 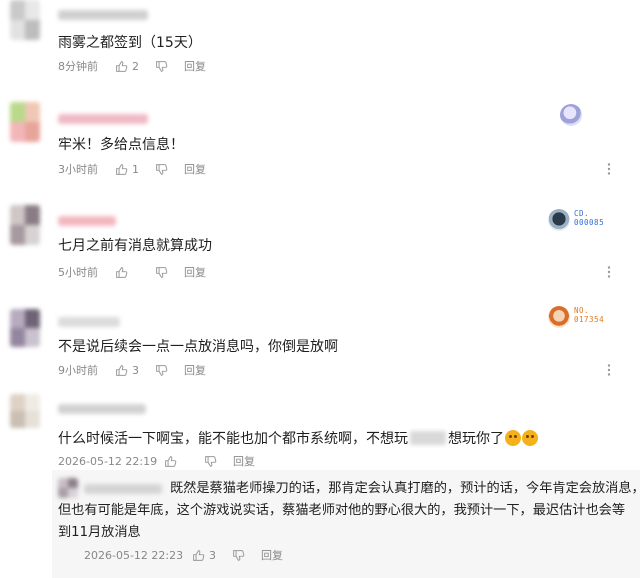 I want to click on comment-meta: 3小时前 1 回复, so click(x=132, y=169).